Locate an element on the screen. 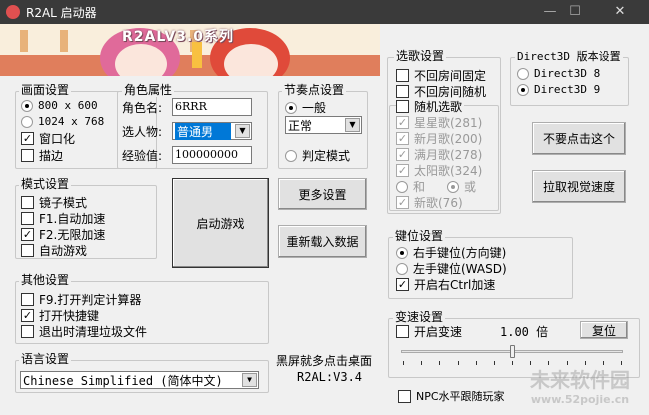  exp-input: 100000000 is located at coordinates (212, 155).